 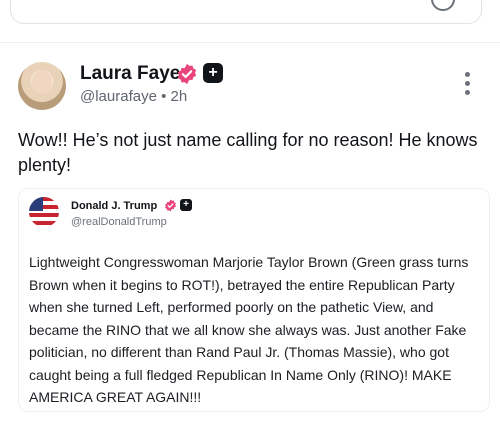 What do you see at coordinates (246, 12) in the screenshot?
I see `compose-box` at bounding box center [246, 12].